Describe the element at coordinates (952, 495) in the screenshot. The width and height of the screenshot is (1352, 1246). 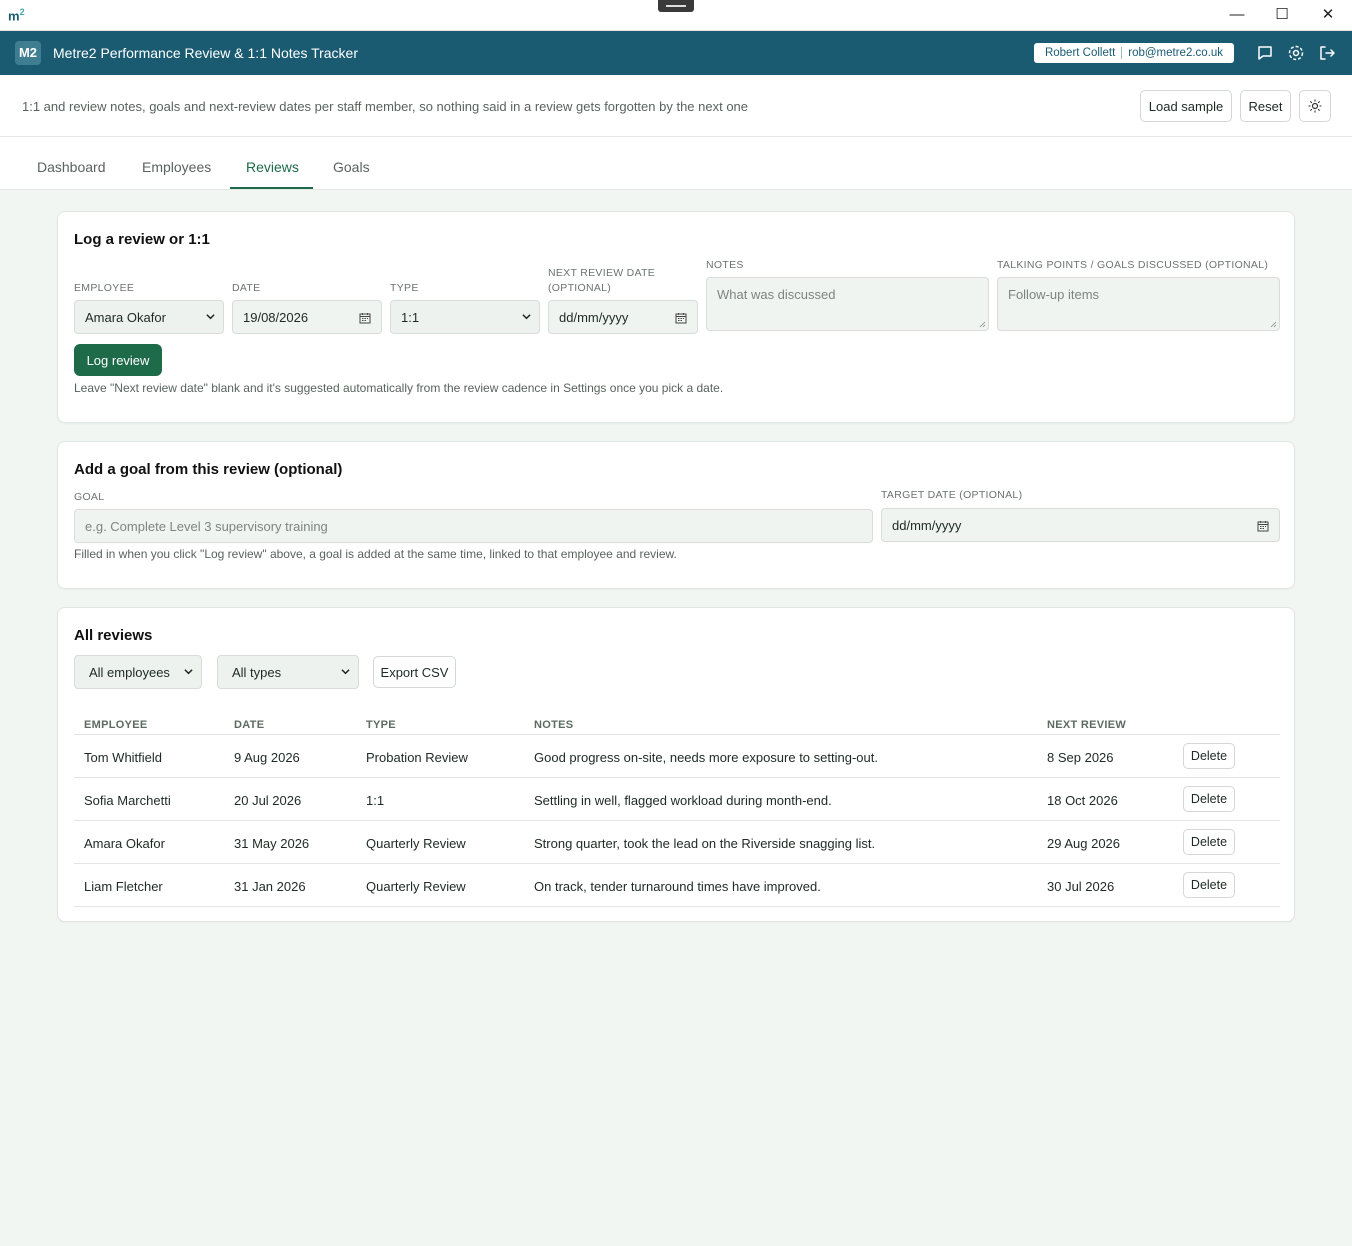
I see `target-date-label: TARGET DATE (OPTIONAL)` at that location.